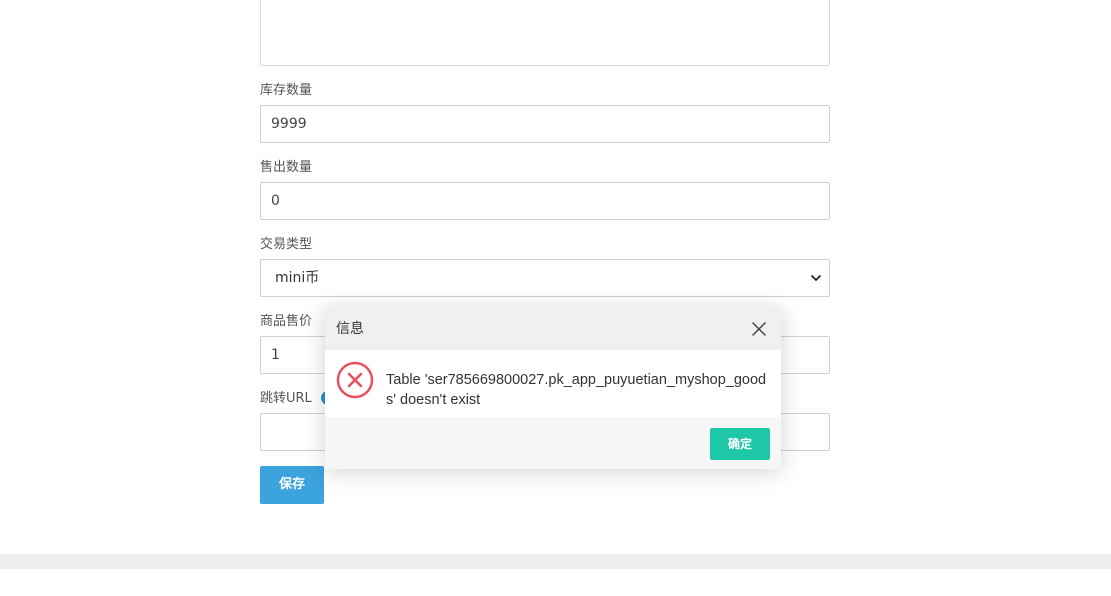 The height and width of the screenshot is (596, 1111). I want to click on close-icon, so click(759, 329).